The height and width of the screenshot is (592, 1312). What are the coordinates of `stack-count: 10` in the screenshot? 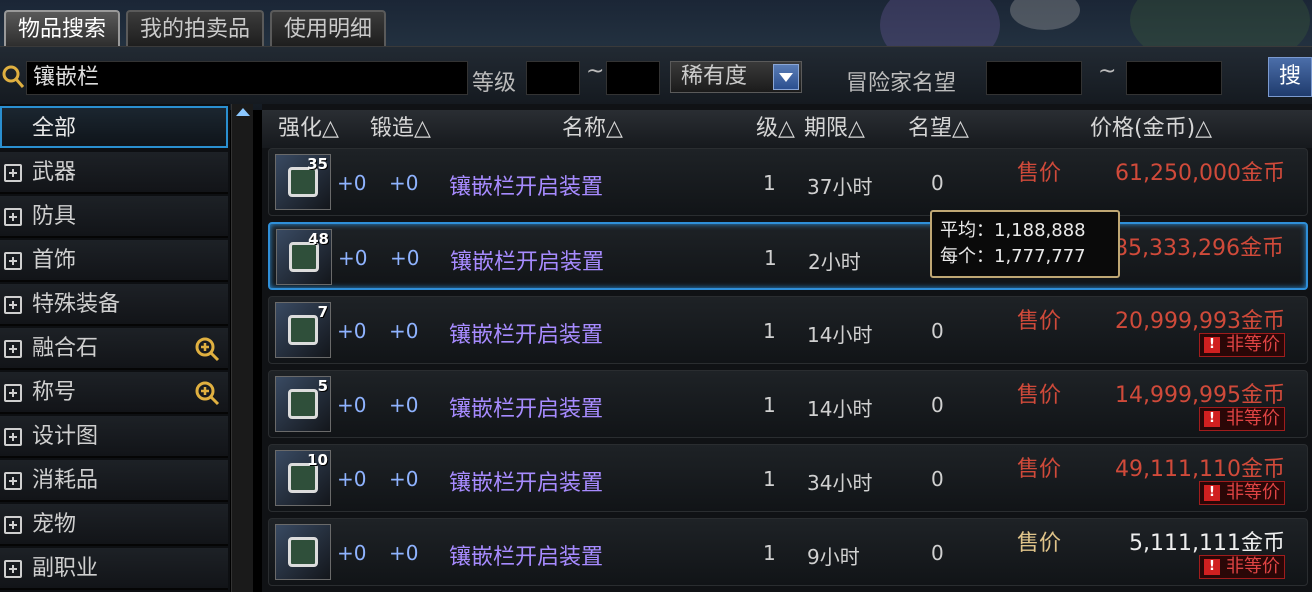 It's located at (317, 460).